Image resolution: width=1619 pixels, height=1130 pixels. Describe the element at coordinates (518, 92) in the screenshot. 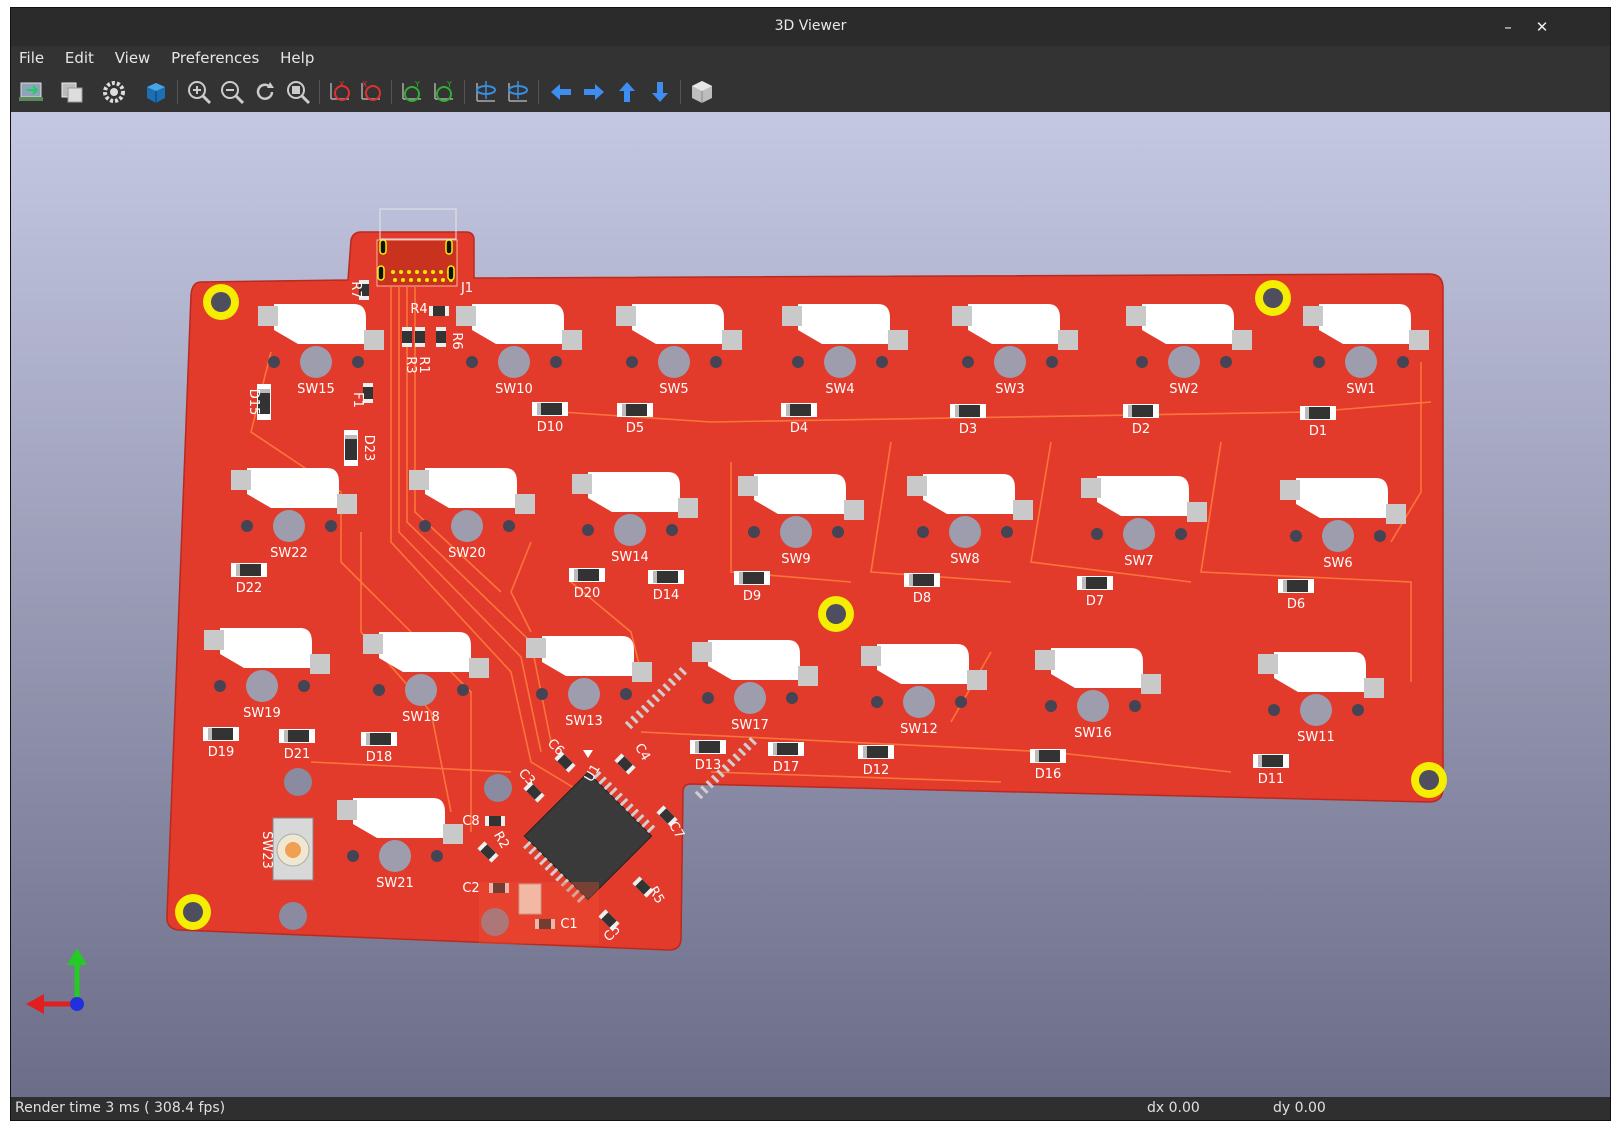

I see `rotate-z-ccw-button` at that location.